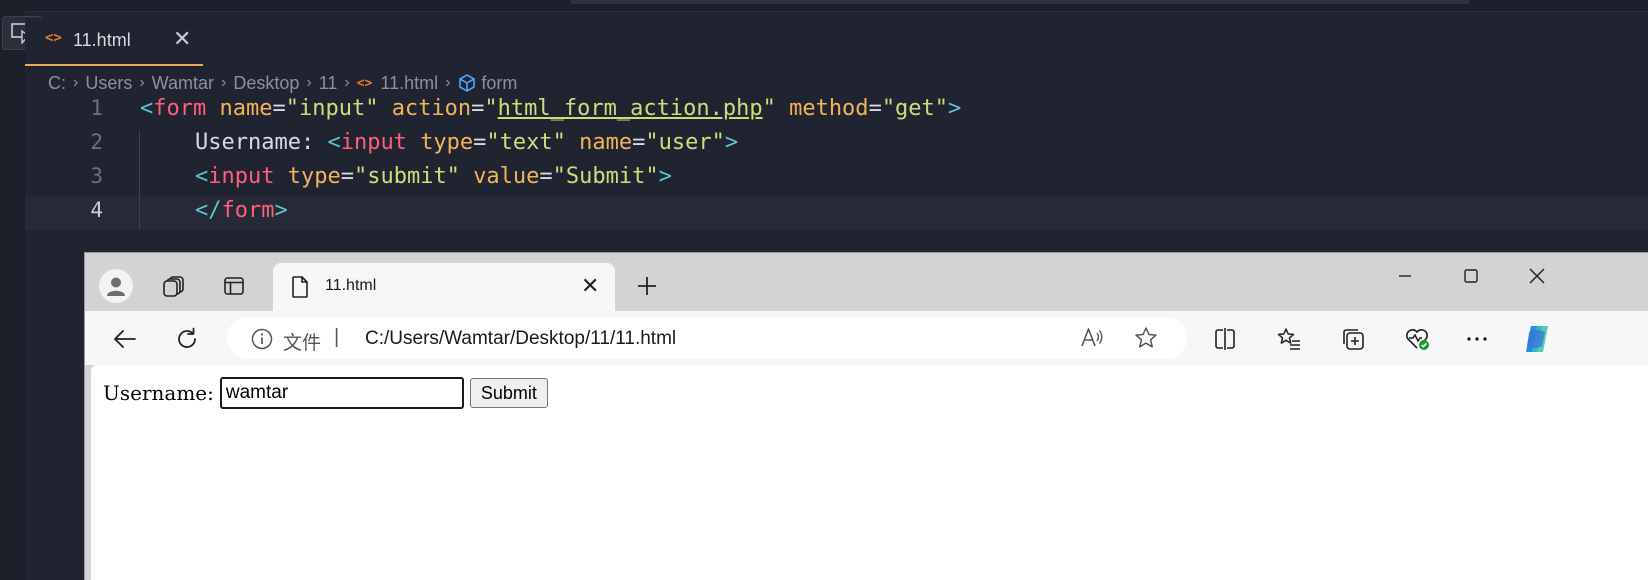  I want to click on window-close-button, so click(1537, 276).